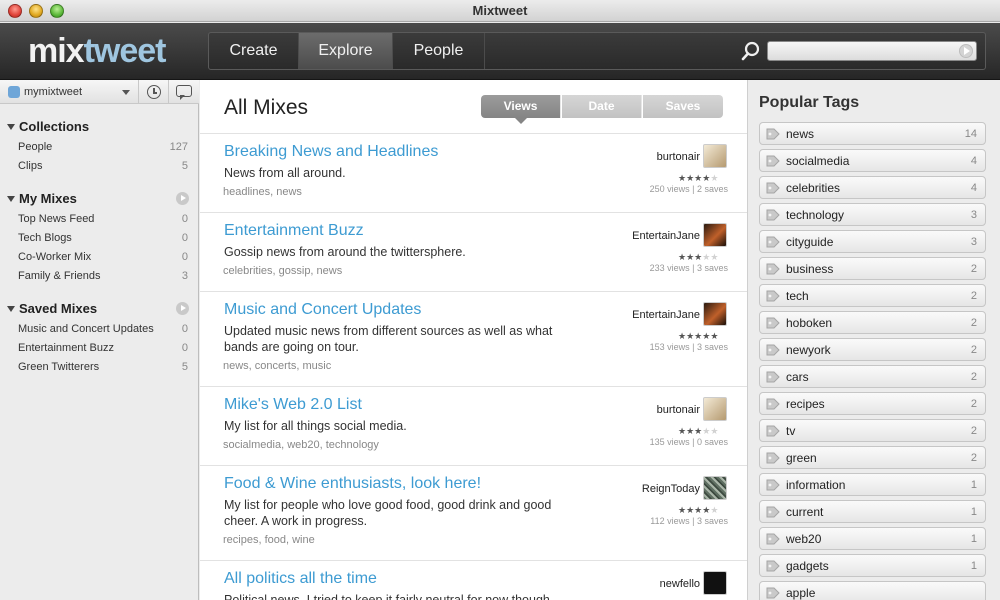 Image resolution: width=1000 pixels, height=600 pixels. I want to click on tag-item: green 2, so click(872, 457).